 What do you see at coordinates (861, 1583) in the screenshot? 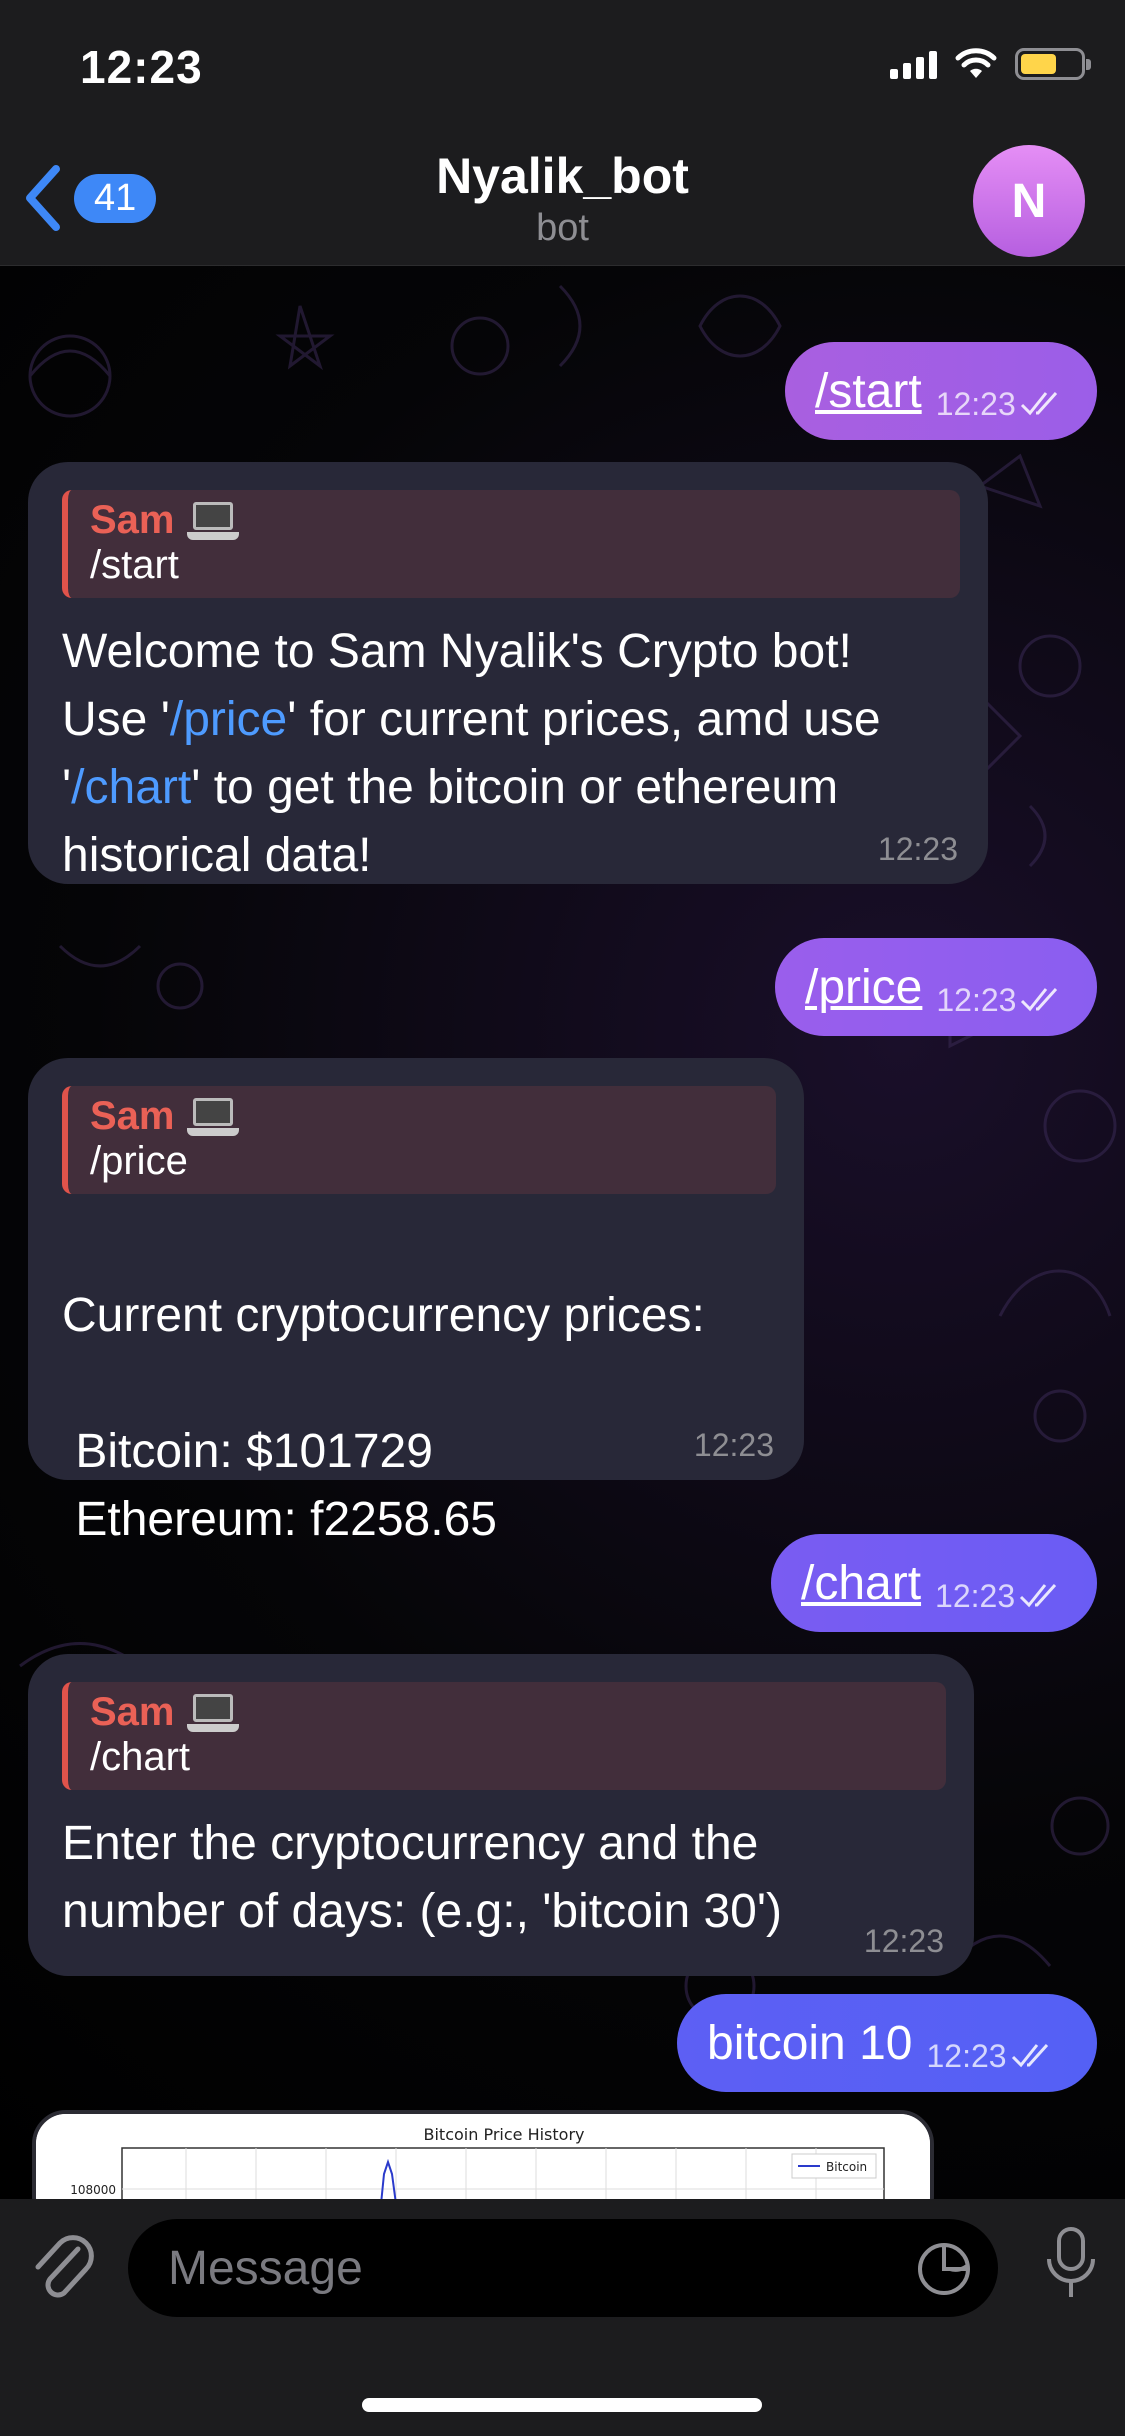
I see `message-text: /chart` at bounding box center [861, 1583].